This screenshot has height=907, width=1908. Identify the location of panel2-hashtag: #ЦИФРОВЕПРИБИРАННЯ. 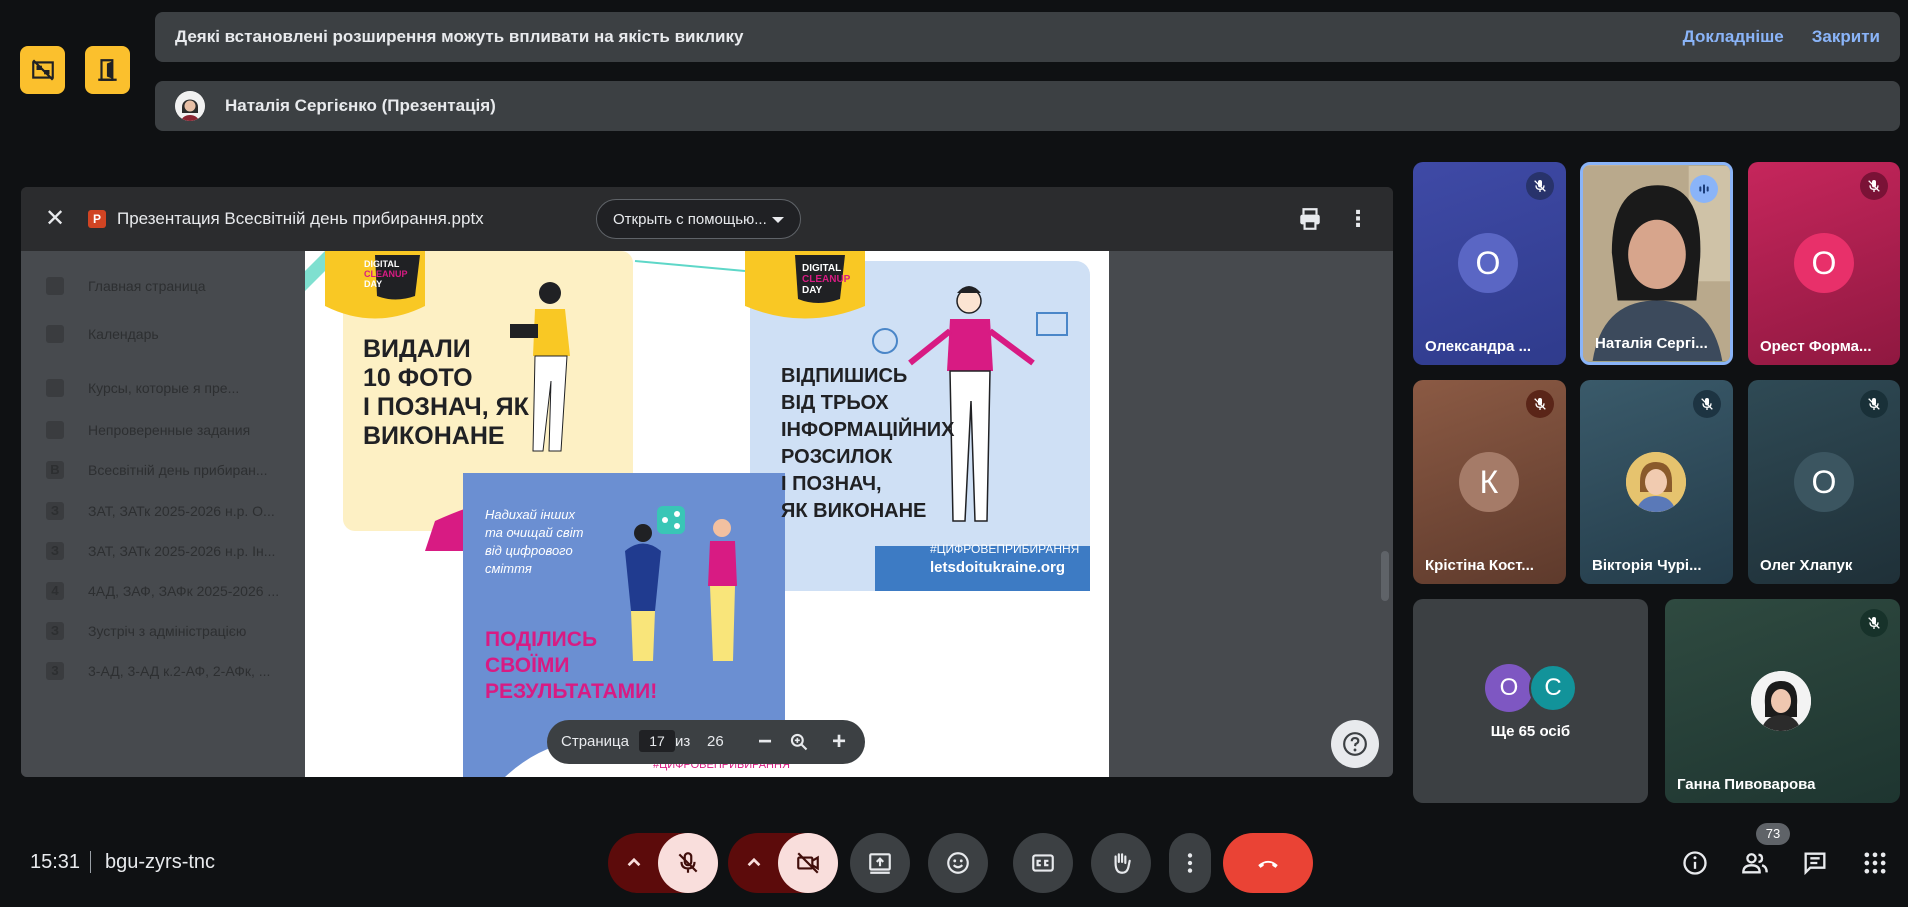
(1005, 549).